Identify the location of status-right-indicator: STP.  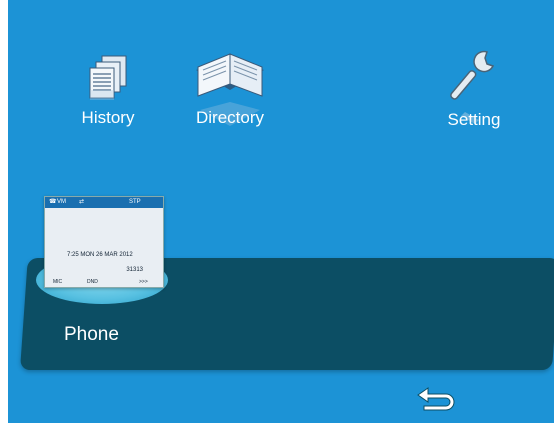
(135, 202).